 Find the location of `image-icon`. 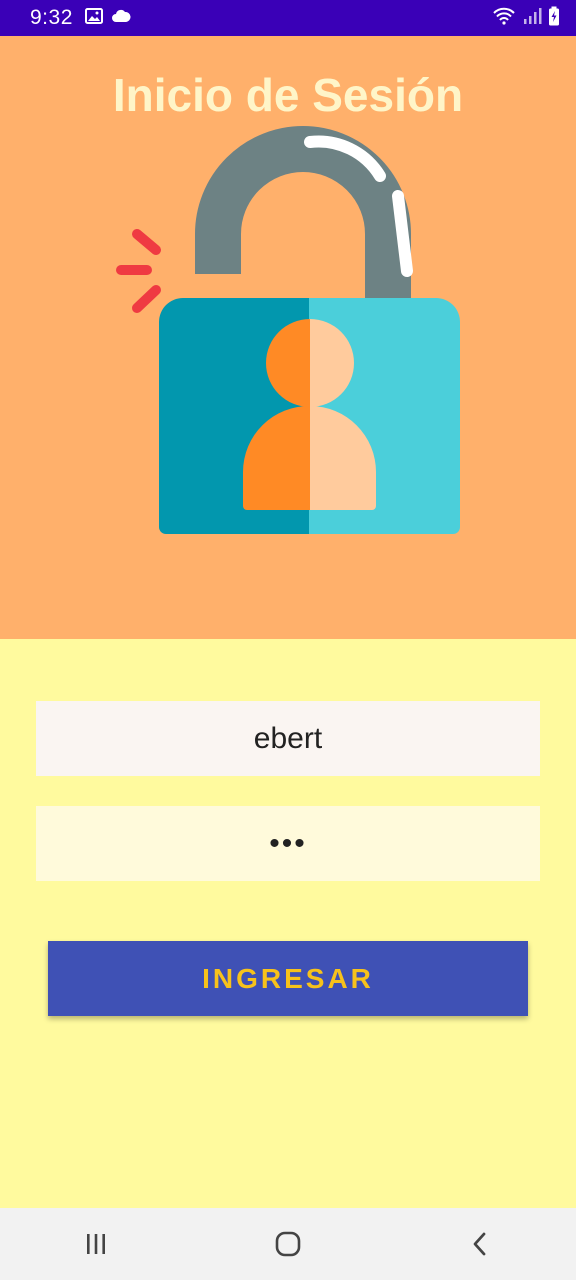

image-icon is located at coordinates (93, 18).